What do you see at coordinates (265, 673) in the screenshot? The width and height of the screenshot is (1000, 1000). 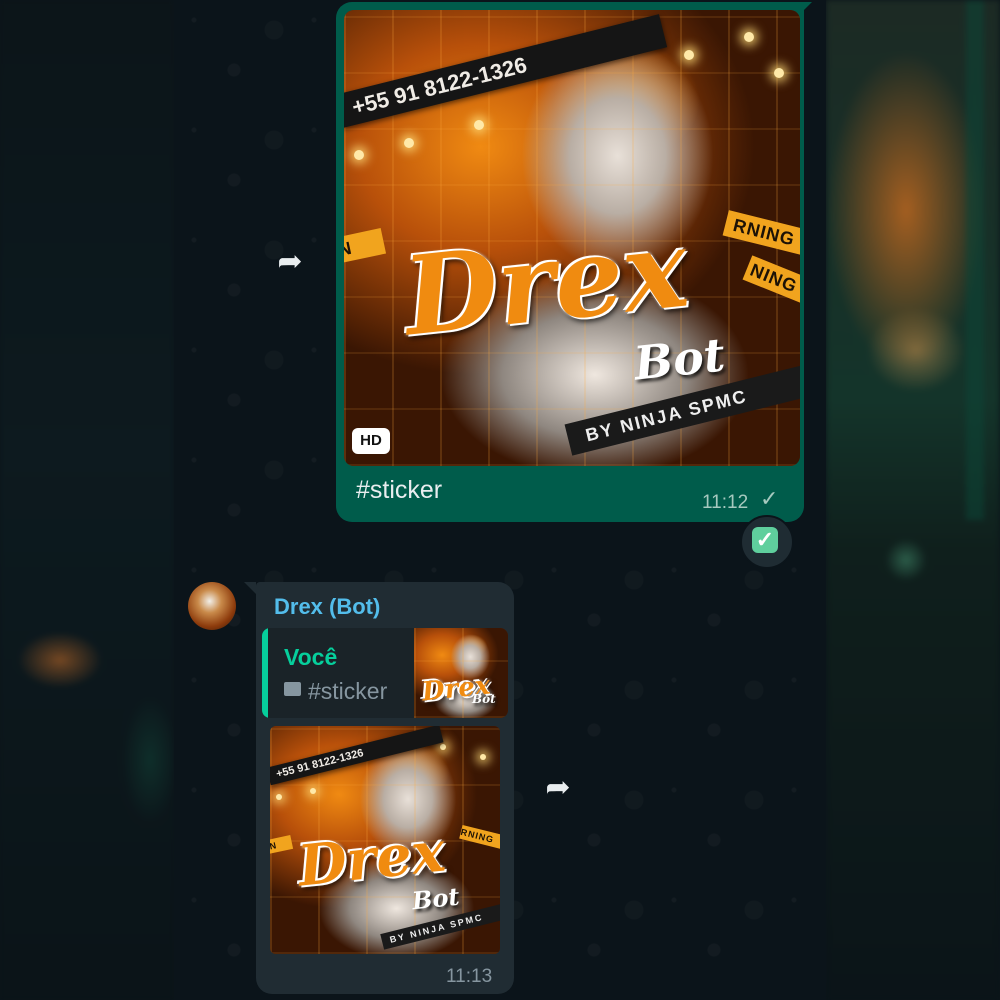 I see `quote-accent-bar` at bounding box center [265, 673].